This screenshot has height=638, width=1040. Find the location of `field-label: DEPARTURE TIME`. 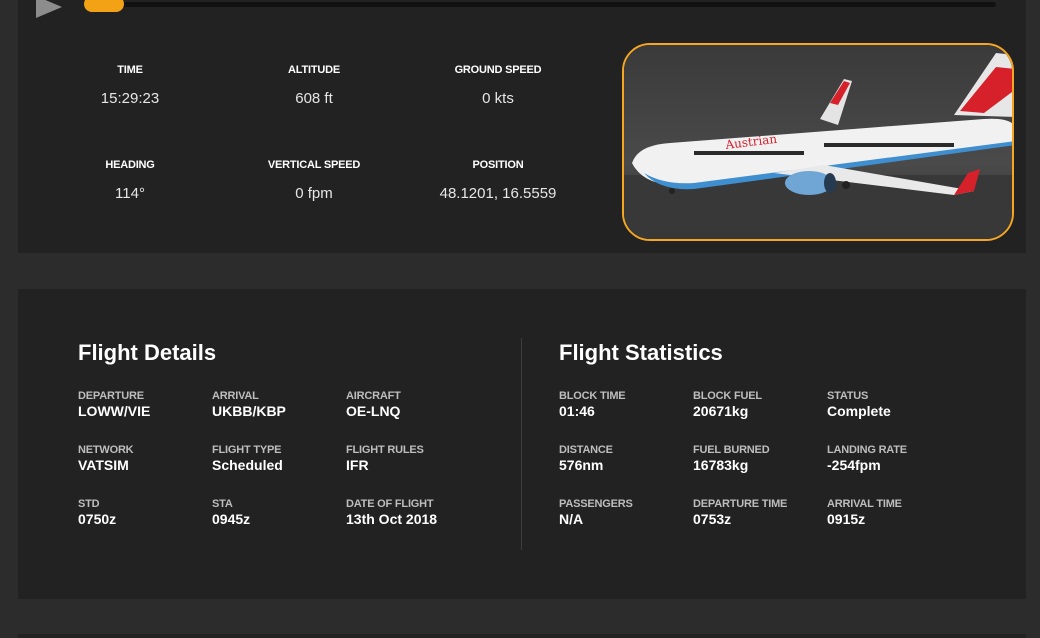

field-label: DEPARTURE TIME is located at coordinates (740, 504).